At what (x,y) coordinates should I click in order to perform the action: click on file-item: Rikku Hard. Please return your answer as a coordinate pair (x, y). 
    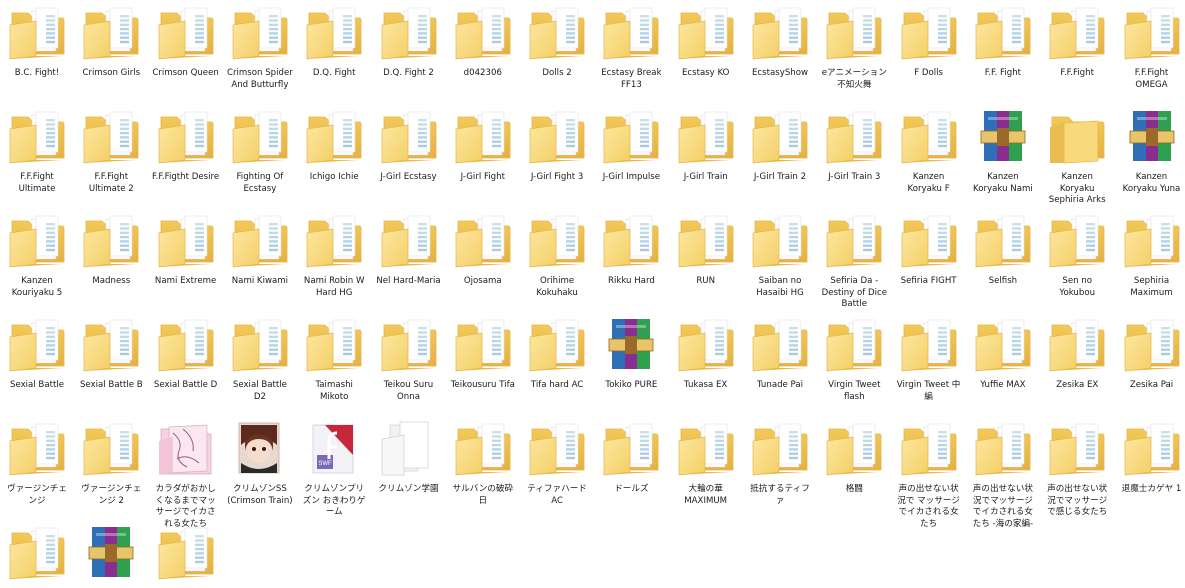
    Looking at the image, I should click on (631, 249).